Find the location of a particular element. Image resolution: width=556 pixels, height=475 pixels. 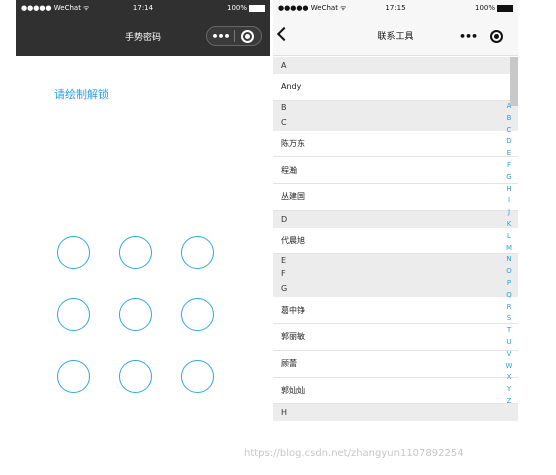

index-letter-c: C is located at coordinates (509, 131).